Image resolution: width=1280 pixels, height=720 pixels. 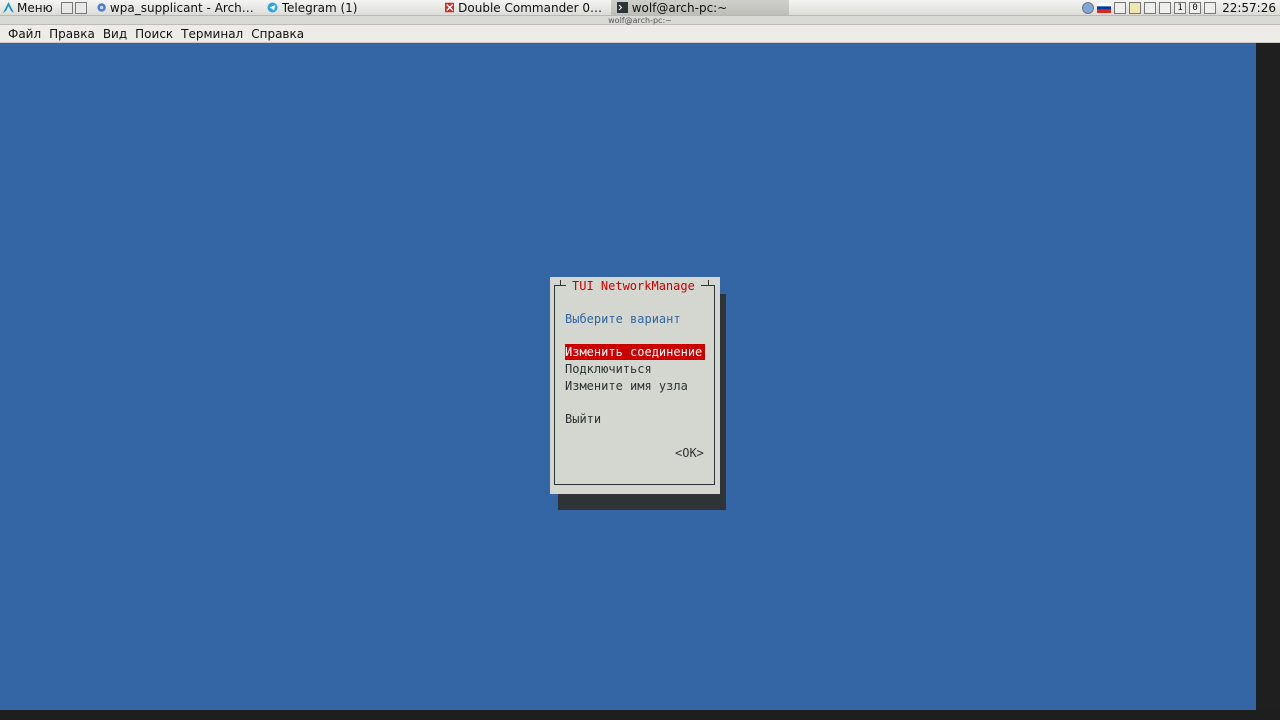 I want to click on option-quit: Выйти, so click(x=635, y=419).